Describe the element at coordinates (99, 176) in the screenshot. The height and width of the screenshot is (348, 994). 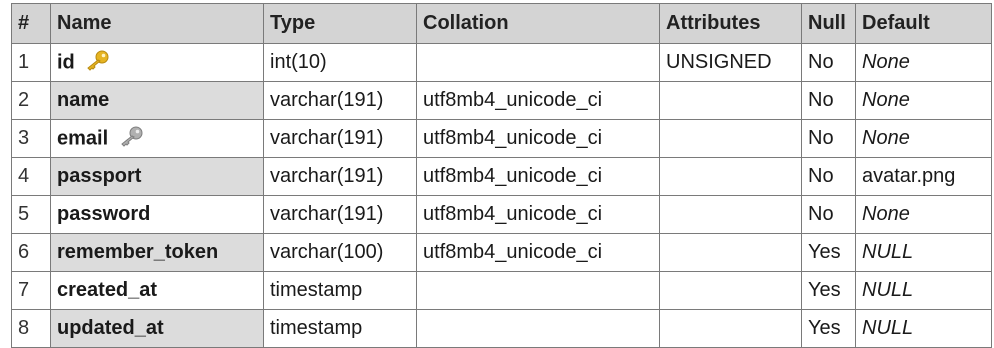
I see `field-name: passport` at that location.